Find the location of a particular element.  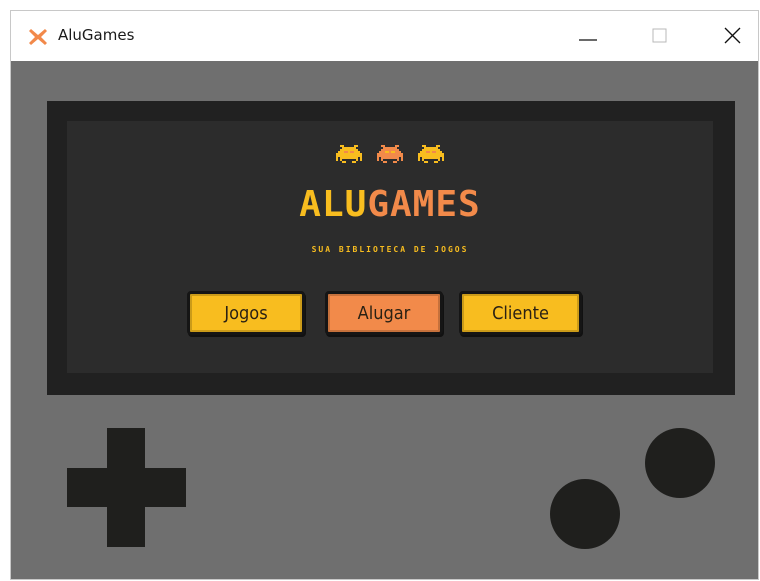

jogos-button: Jogos is located at coordinates (246, 313).